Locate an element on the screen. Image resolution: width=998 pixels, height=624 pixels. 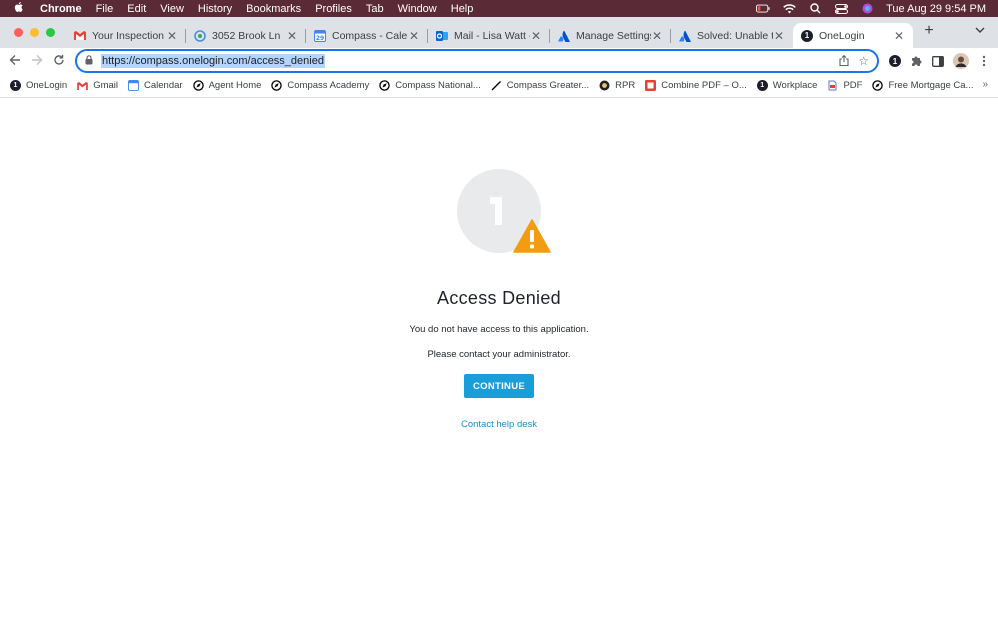
outlook-icon is located at coordinates (442, 36).